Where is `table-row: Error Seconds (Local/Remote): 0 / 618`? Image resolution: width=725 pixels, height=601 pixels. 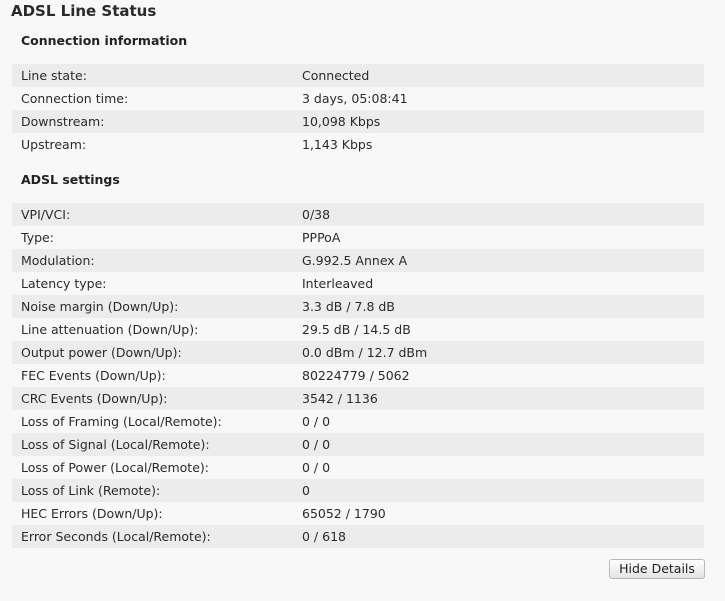 table-row: Error Seconds (Local/Remote): 0 / 618 is located at coordinates (358, 536).